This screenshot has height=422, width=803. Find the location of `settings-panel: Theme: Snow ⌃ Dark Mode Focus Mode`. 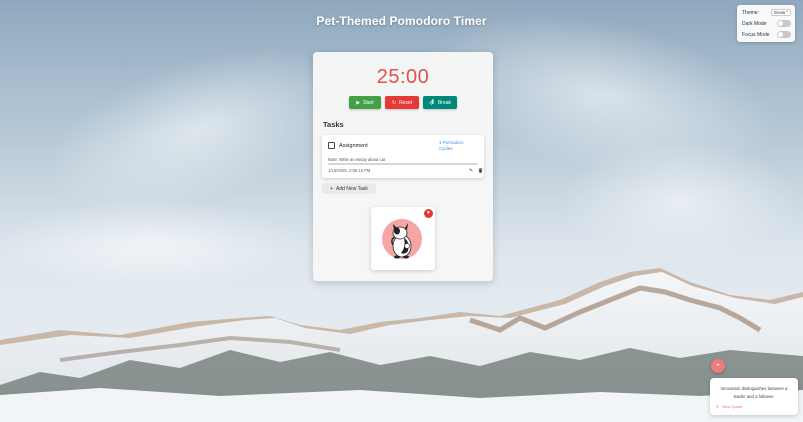

settings-panel: Theme: Snow ⌃ Dark Mode Focus Mode is located at coordinates (766, 23).